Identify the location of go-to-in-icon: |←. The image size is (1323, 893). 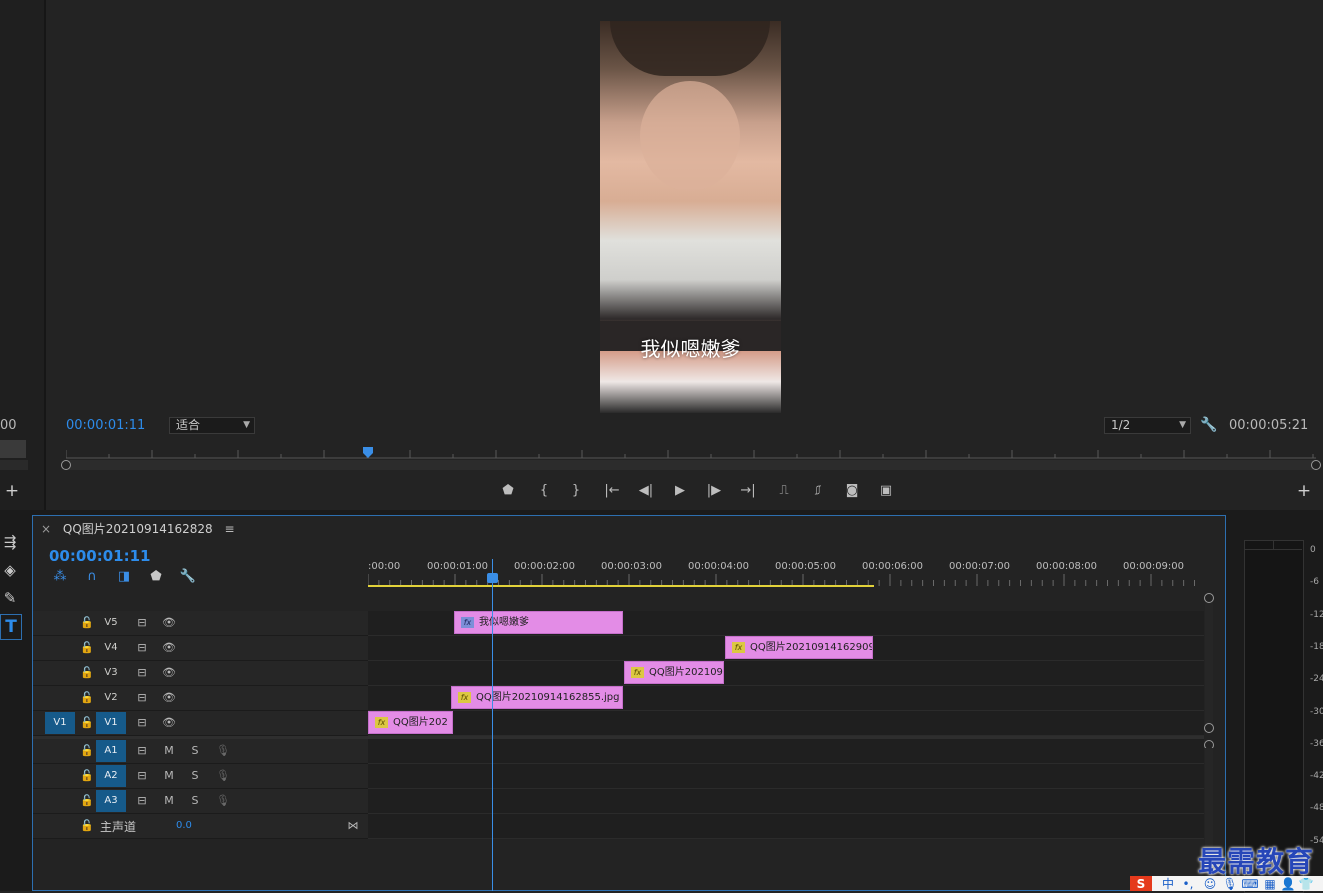
(612, 490).